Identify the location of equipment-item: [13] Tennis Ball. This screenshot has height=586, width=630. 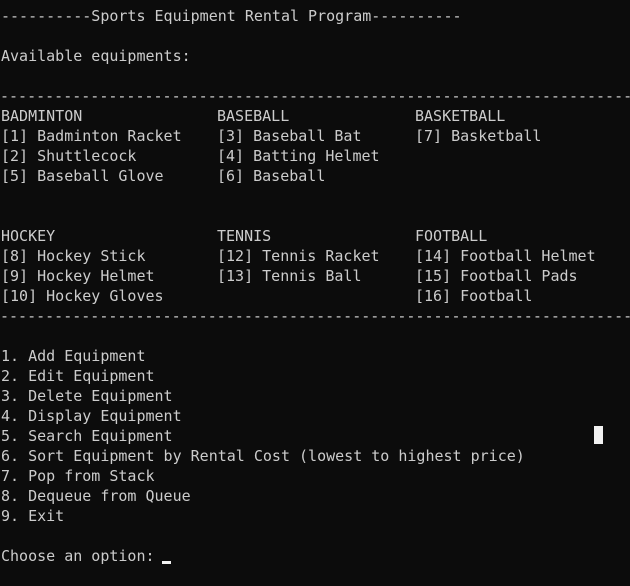
(289, 276).